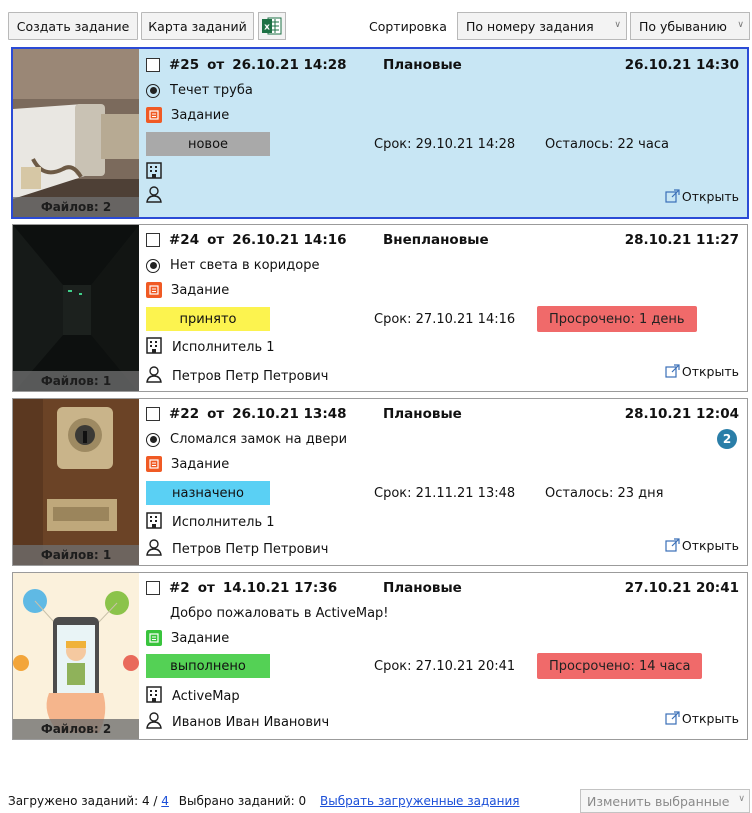 The height and width of the screenshot is (813, 752). Describe the element at coordinates (445, 144) in the screenshot. I see `task-deadline: Срок: 29.10.21 14:28` at that location.